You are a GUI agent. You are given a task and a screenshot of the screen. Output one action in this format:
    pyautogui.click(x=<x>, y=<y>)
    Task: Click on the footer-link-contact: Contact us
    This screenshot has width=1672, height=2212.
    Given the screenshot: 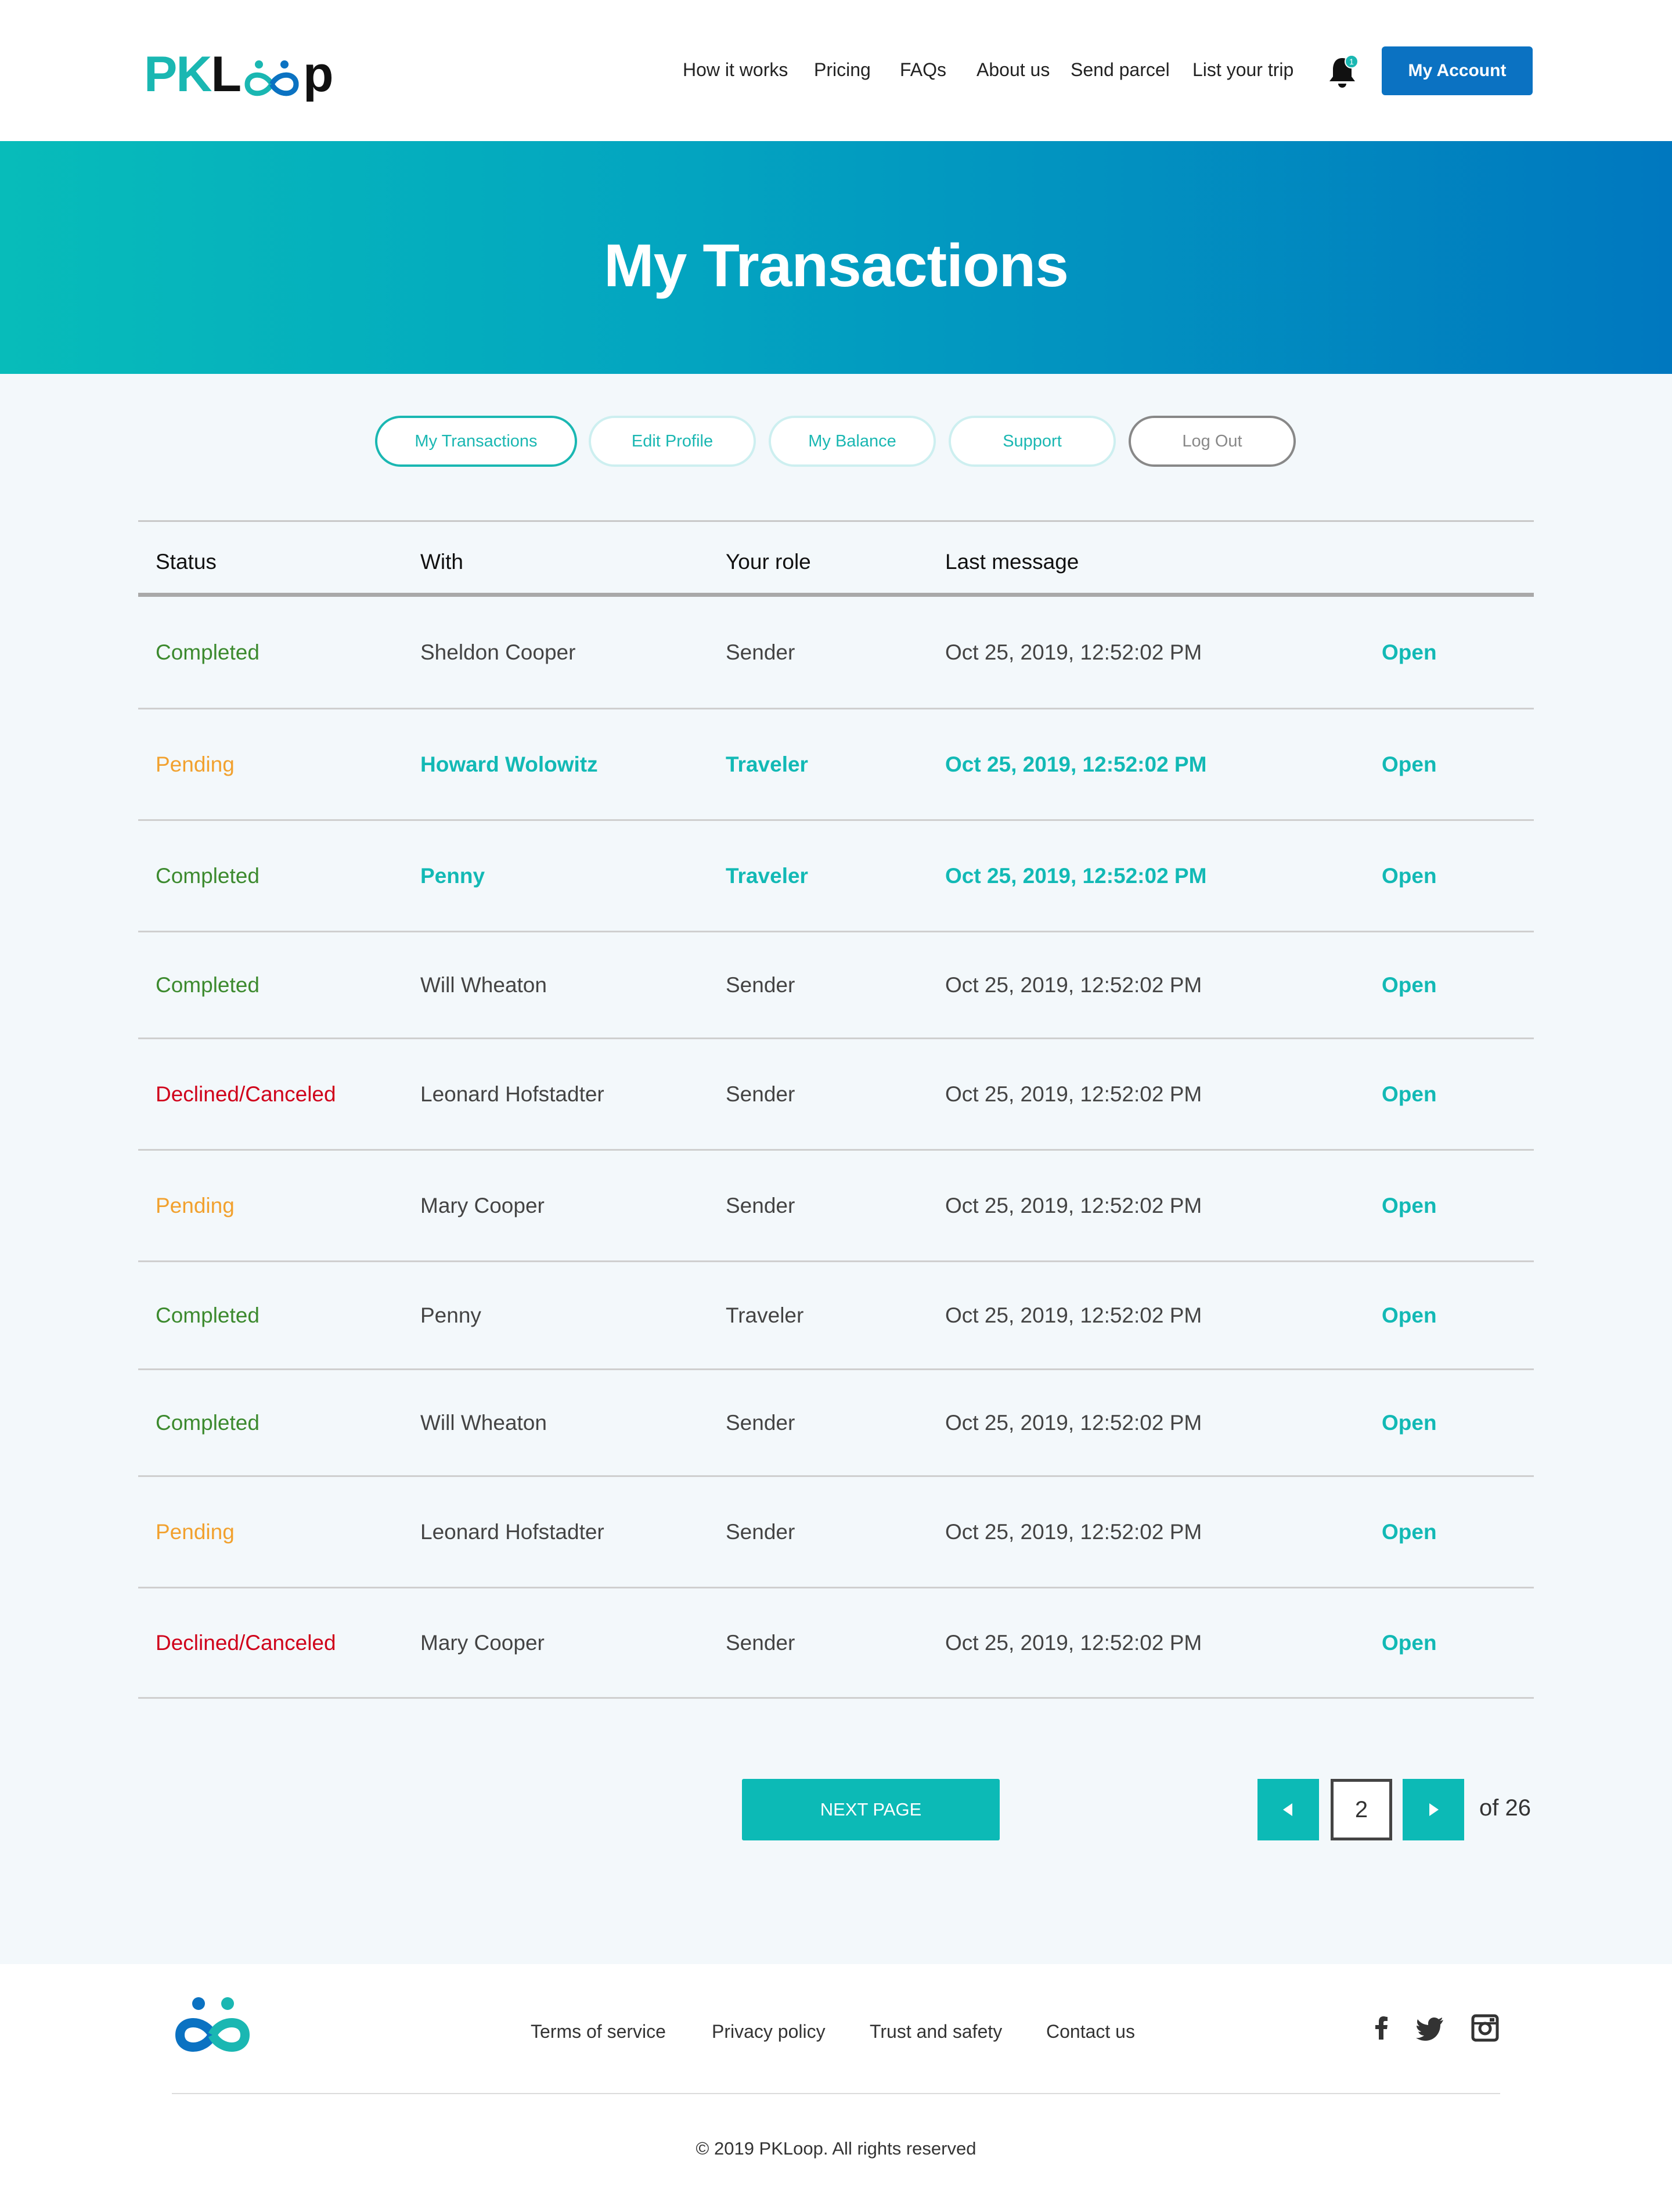 What is the action you would take?
    pyautogui.click(x=1091, y=2031)
    